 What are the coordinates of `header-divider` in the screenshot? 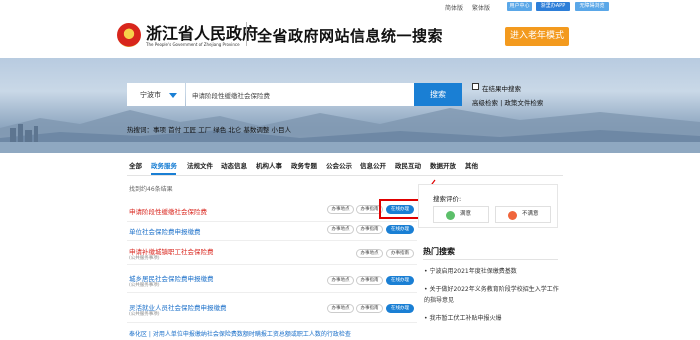 It's located at (246, 34).